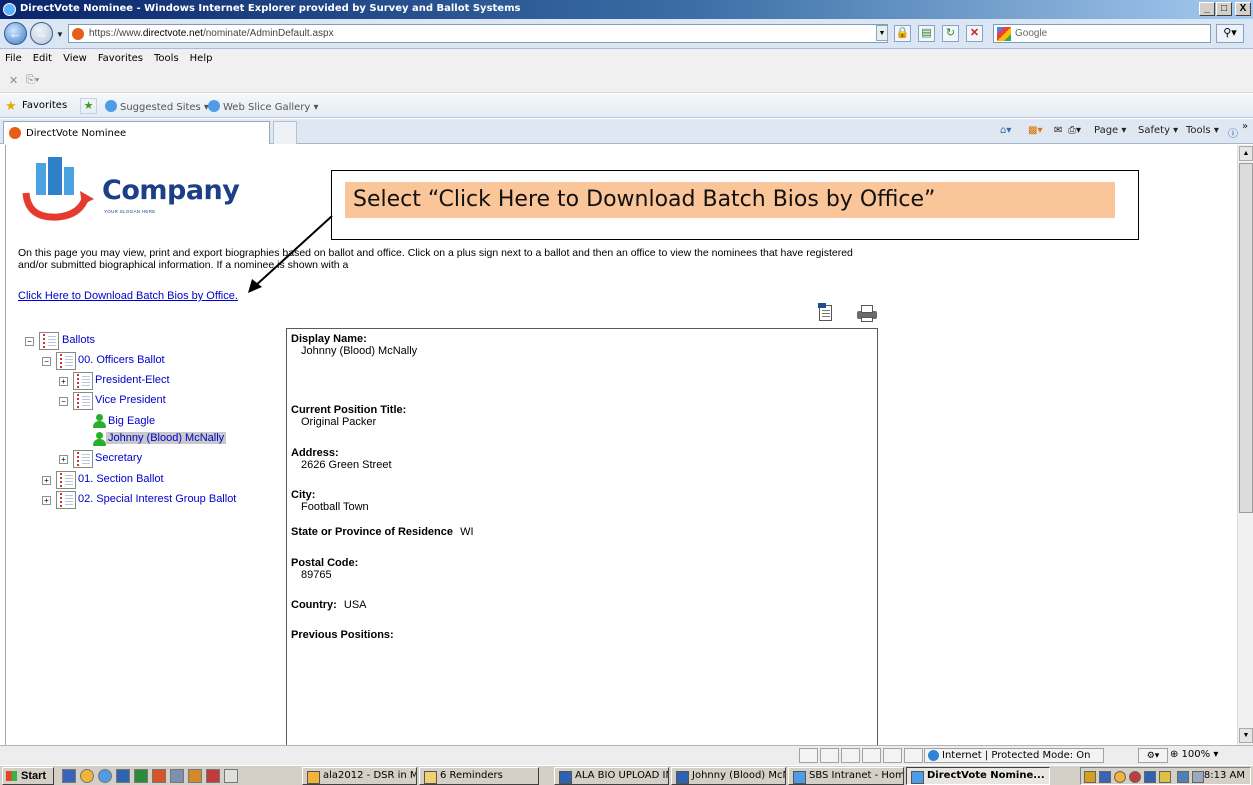 This screenshot has width=1253, height=785. I want to click on excel-icon, so click(141, 776).